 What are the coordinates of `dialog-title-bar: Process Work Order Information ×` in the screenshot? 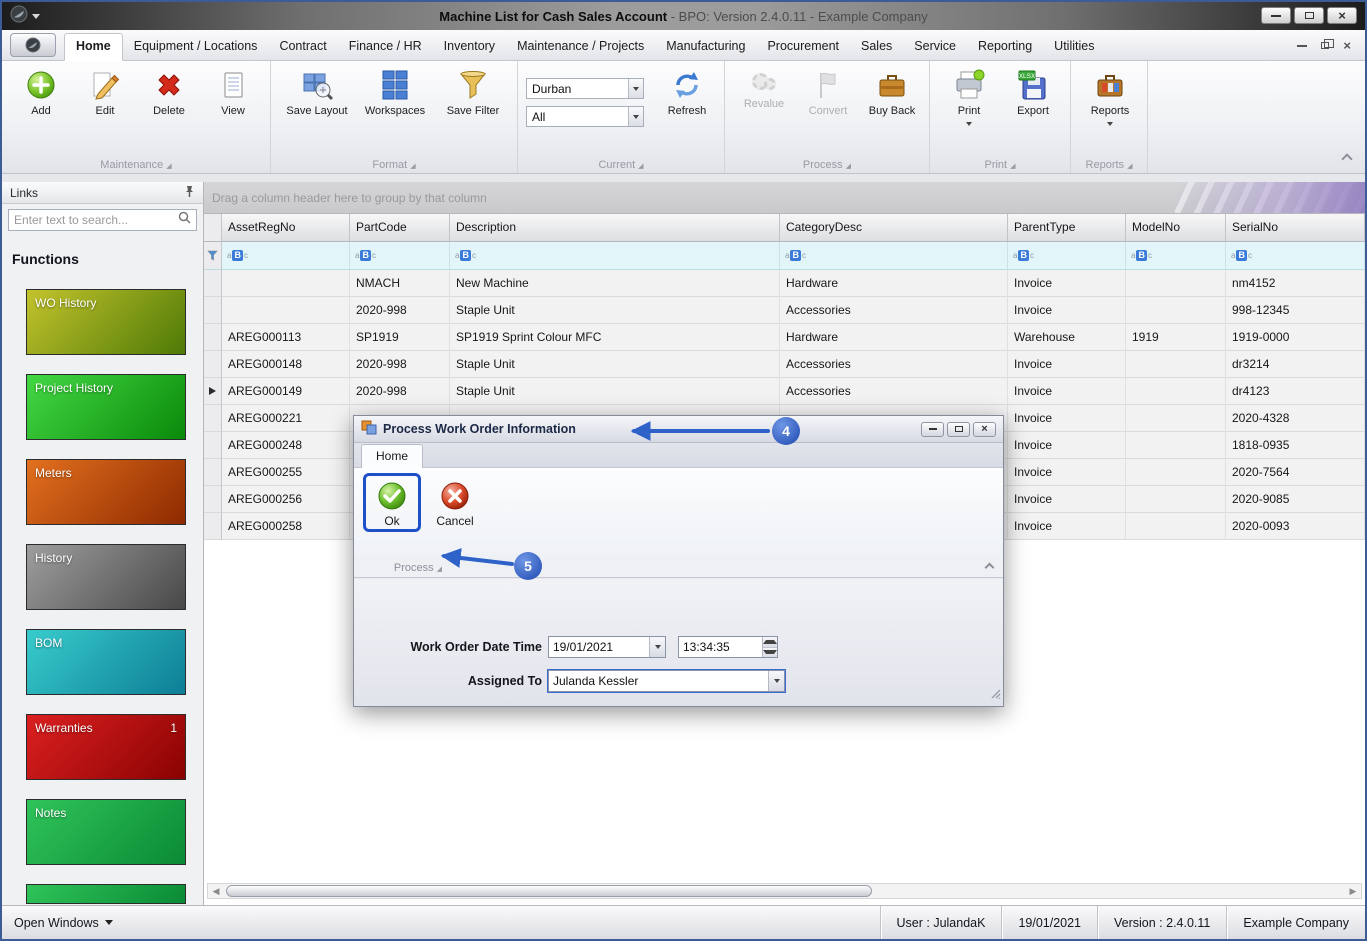 It's located at (678, 429).